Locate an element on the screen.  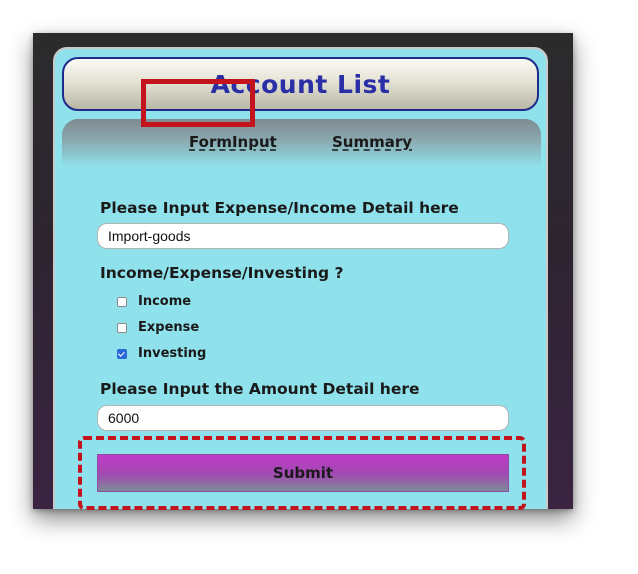
income-label: Income is located at coordinates (165, 301).